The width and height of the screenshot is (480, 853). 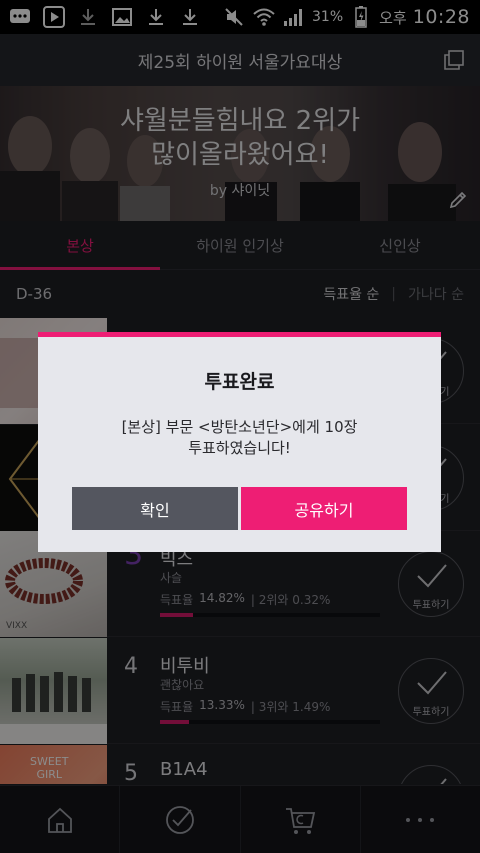 What do you see at coordinates (239, 382) in the screenshot?
I see `dialog-title: 투표완료` at bounding box center [239, 382].